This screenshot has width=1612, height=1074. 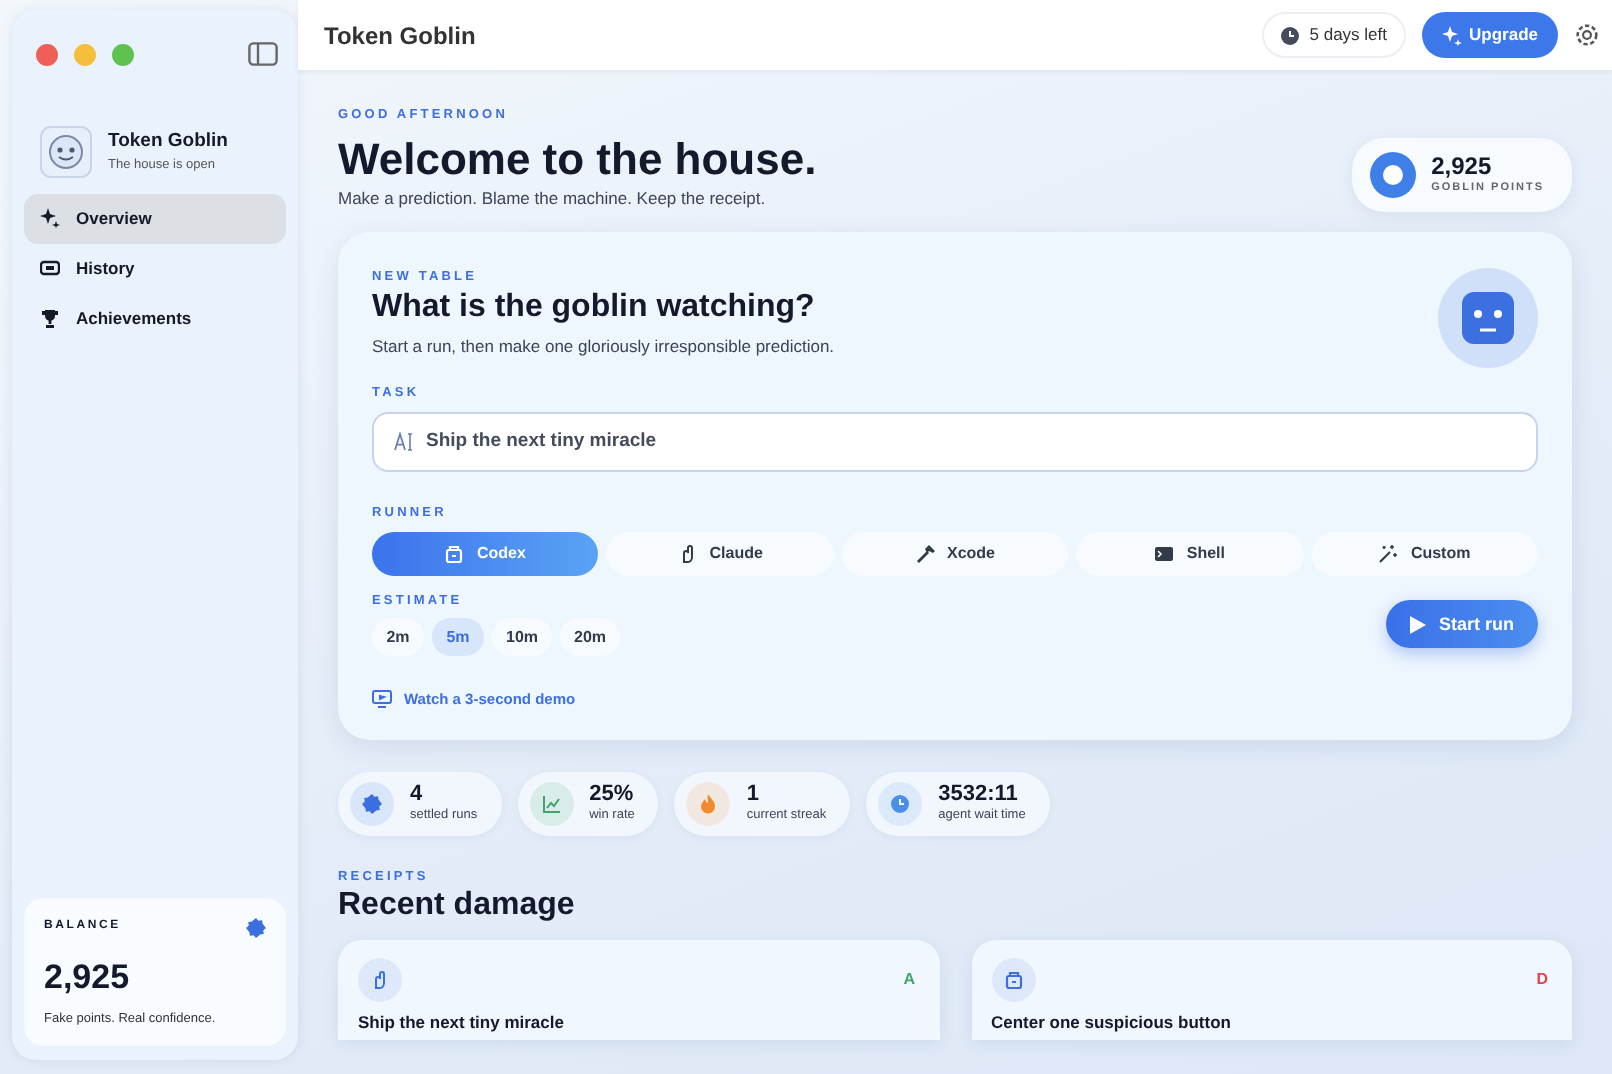 I want to click on stat-value: 4, so click(x=417, y=793).